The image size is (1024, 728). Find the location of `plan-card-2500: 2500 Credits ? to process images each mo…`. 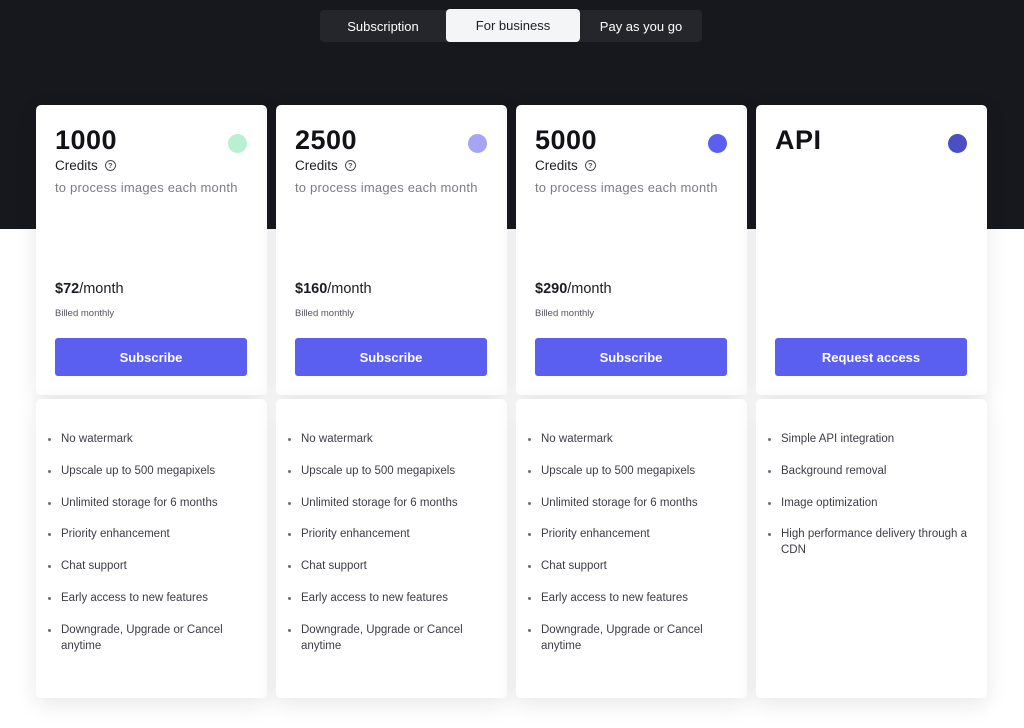

plan-card-2500: 2500 Credits ? to process images each mo… is located at coordinates (391, 250).